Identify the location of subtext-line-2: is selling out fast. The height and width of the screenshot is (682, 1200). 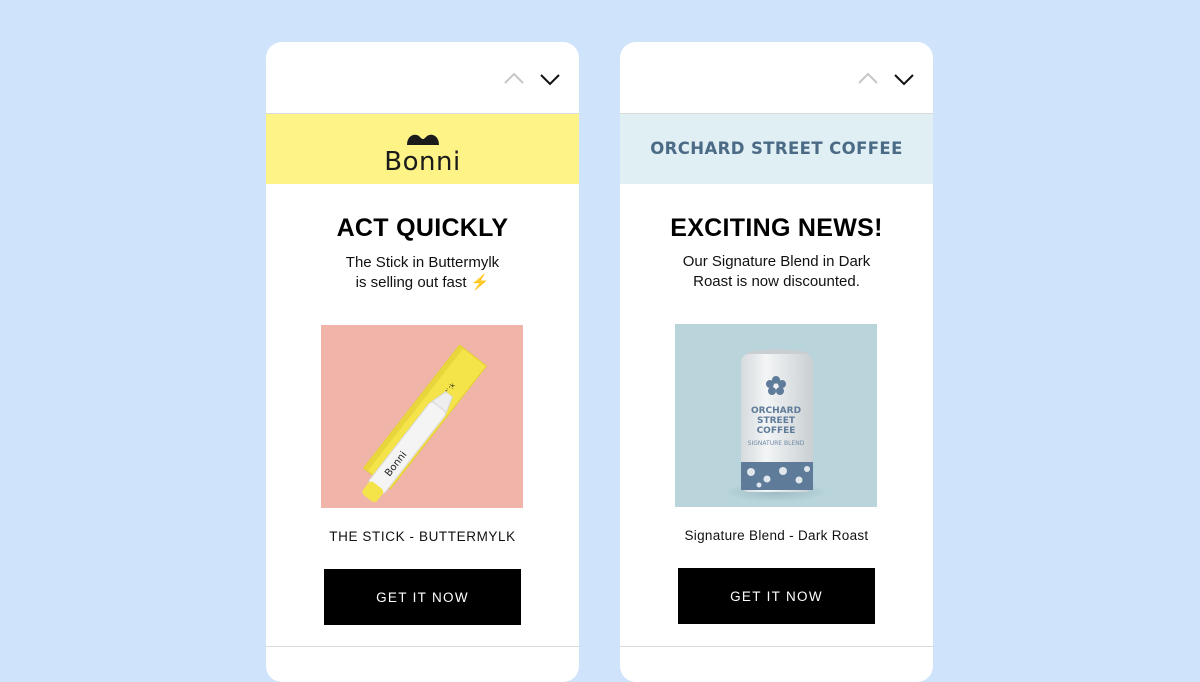
(411, 282).